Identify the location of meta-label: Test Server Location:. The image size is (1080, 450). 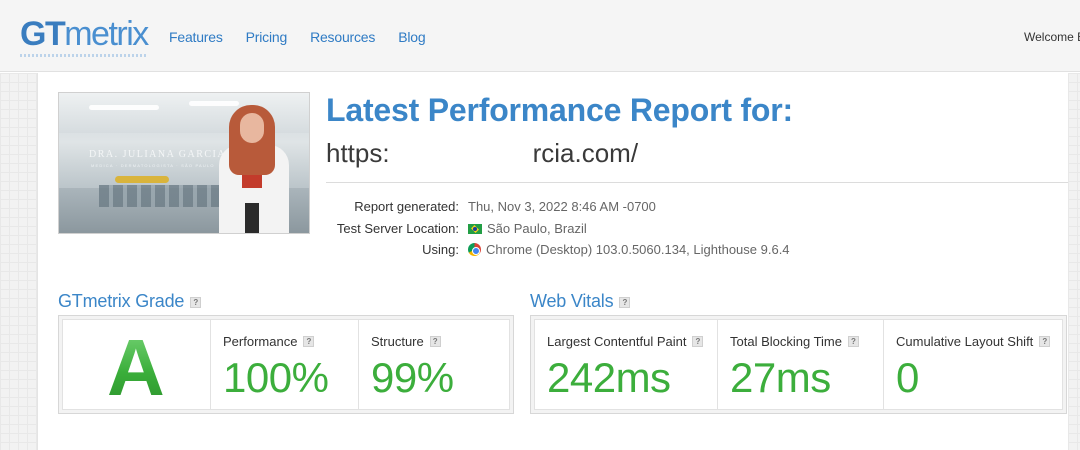
(397, 228).